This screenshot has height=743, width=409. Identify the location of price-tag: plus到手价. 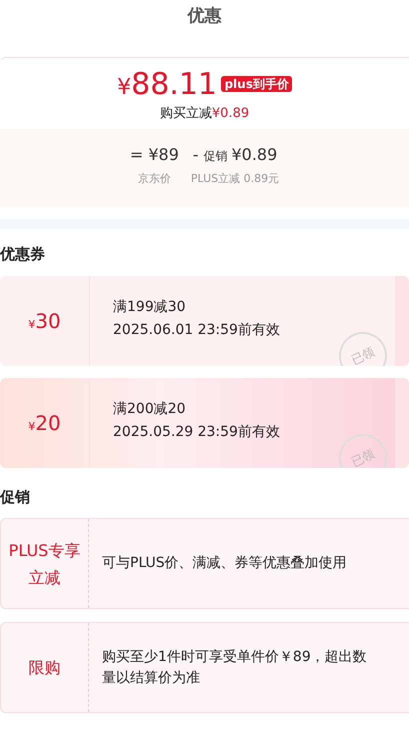
(256, 84).